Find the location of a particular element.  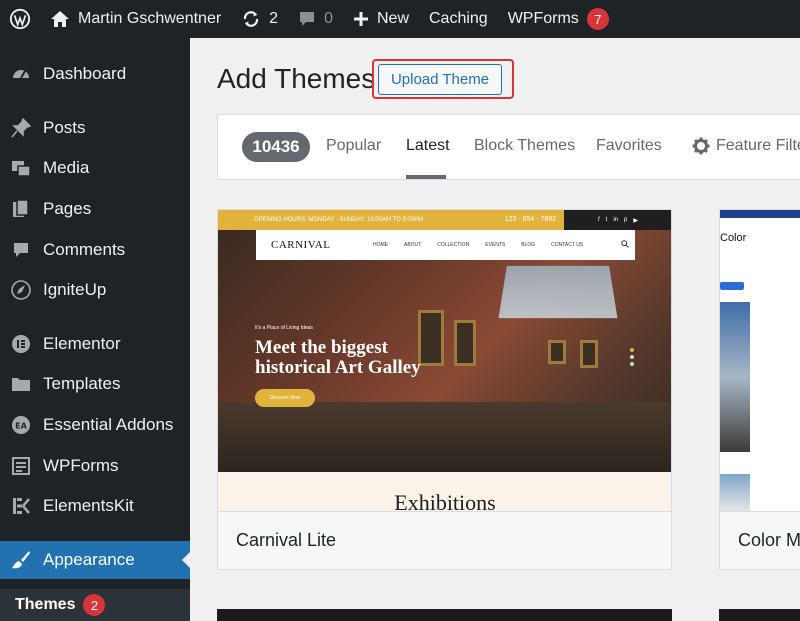

theme-count-badge: 10436 is located at coordinates (276, 147).